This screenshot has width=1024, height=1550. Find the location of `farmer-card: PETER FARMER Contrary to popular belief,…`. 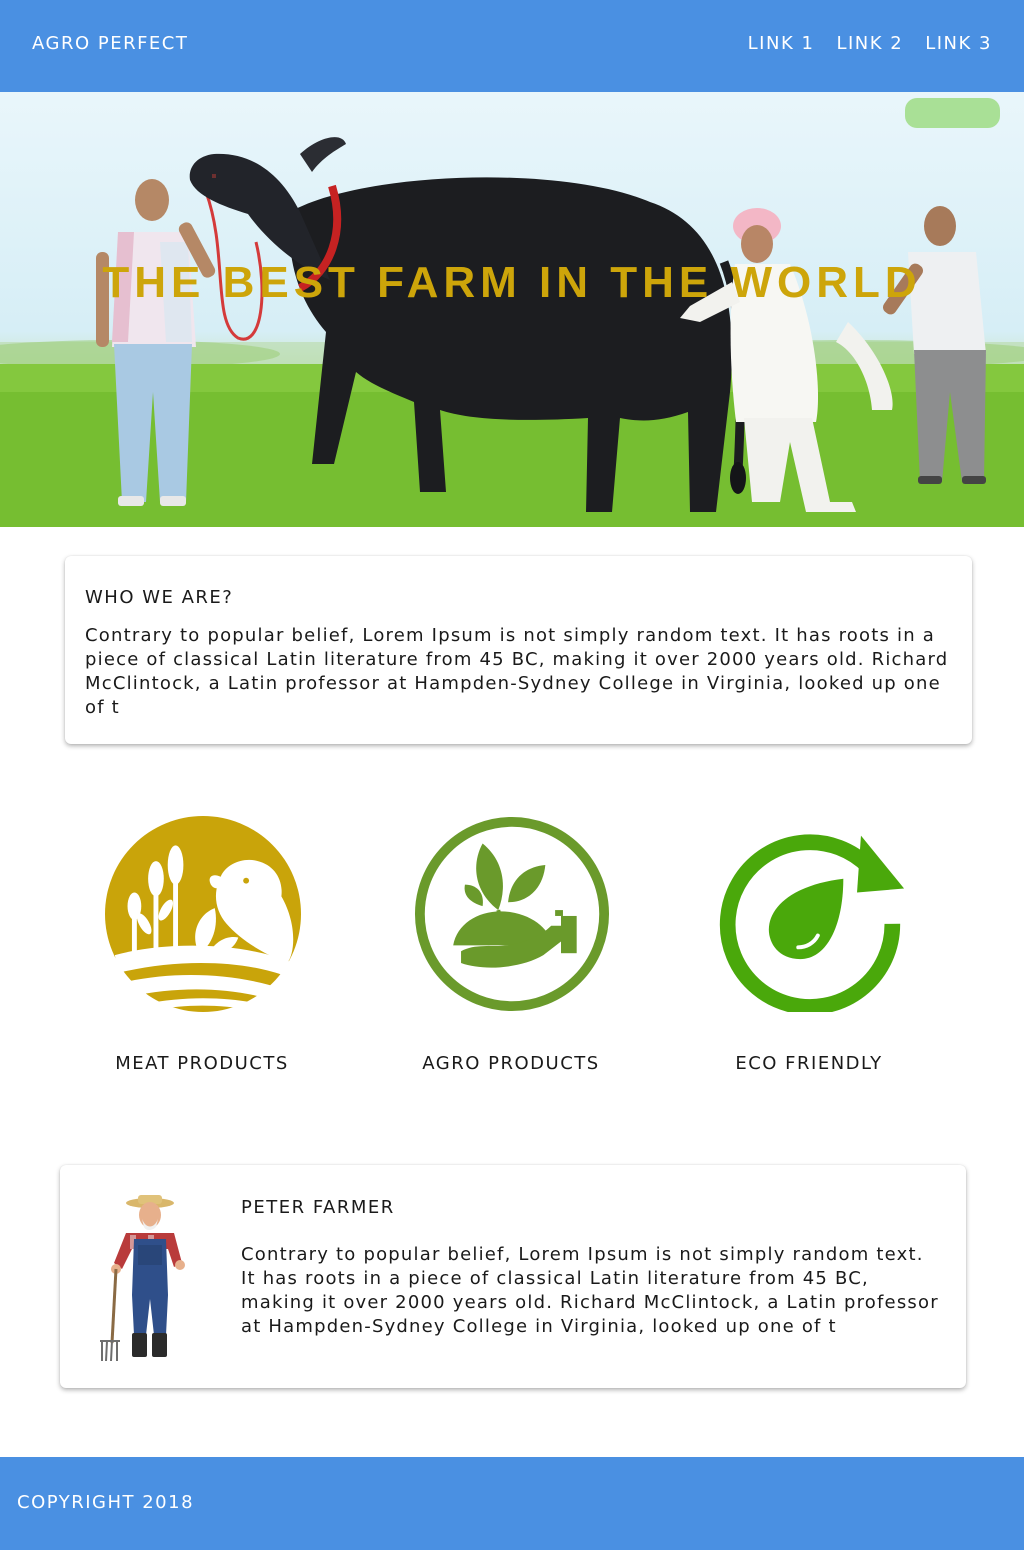

farmer-card: PETER FARMER Contrary to popular belief,… is located at coordinates (513, 1276).